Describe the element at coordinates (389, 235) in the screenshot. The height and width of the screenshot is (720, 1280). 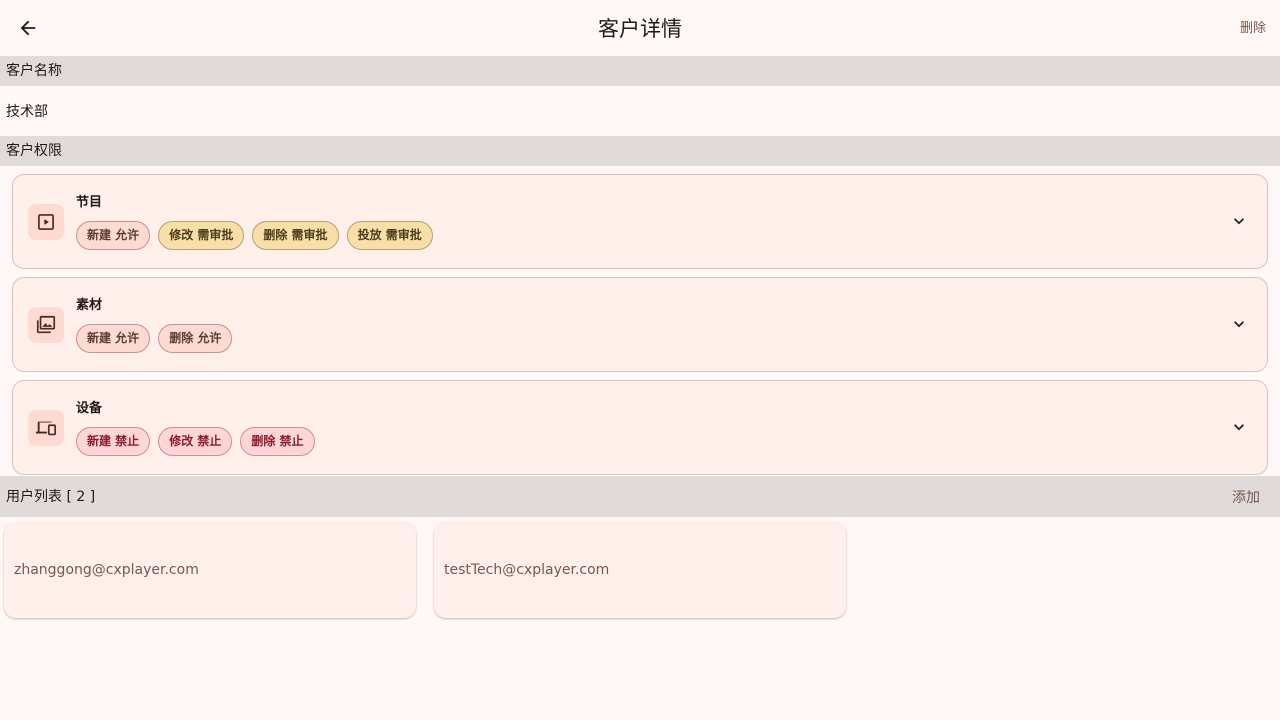
I see `permission-chip: 投放 需审批` at that location.